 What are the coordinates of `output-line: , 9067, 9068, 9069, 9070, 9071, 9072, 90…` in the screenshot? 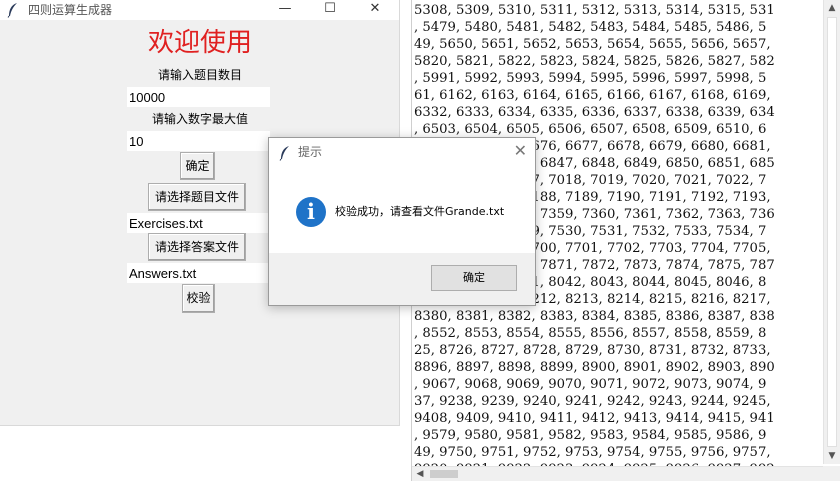 It's located at (590, 384).